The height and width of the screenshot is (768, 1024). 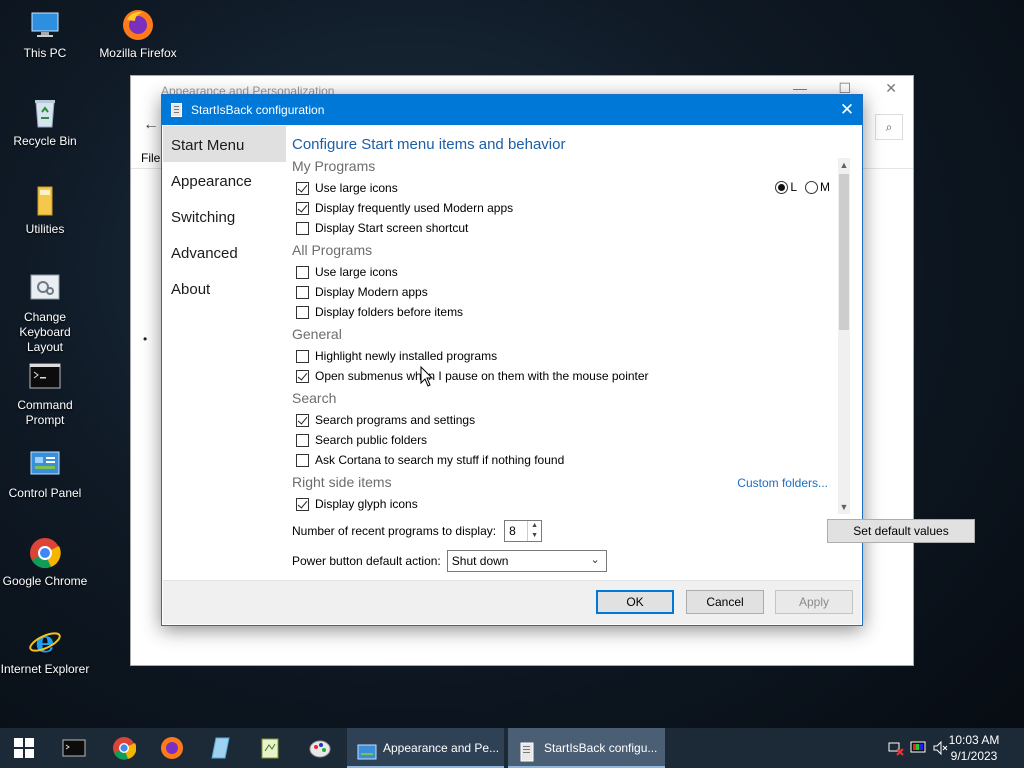 I want to click on option-label: Highlight newly installed programs, so click(x=406, y=356).